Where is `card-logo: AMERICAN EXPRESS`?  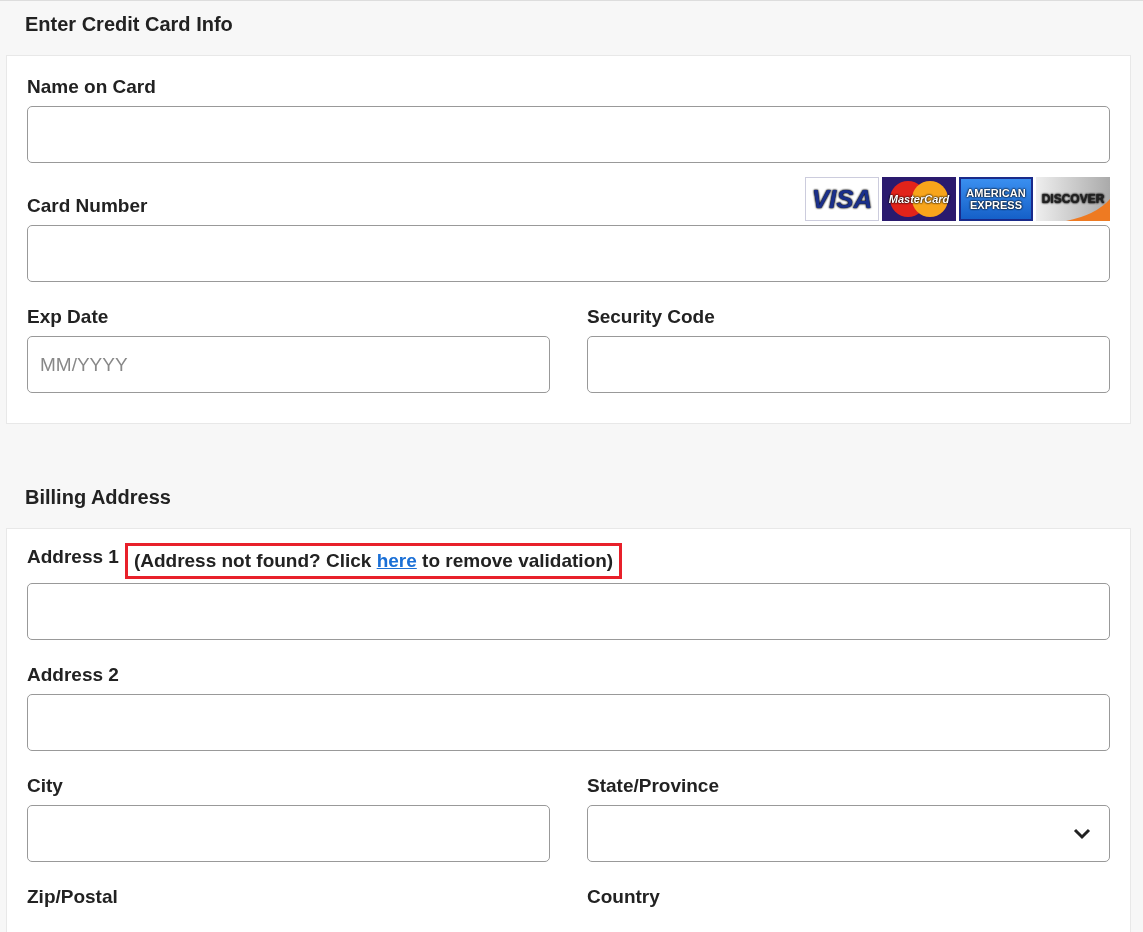 card-logo: AMERICAN EXPRESS is located at coordinates (996, 199).